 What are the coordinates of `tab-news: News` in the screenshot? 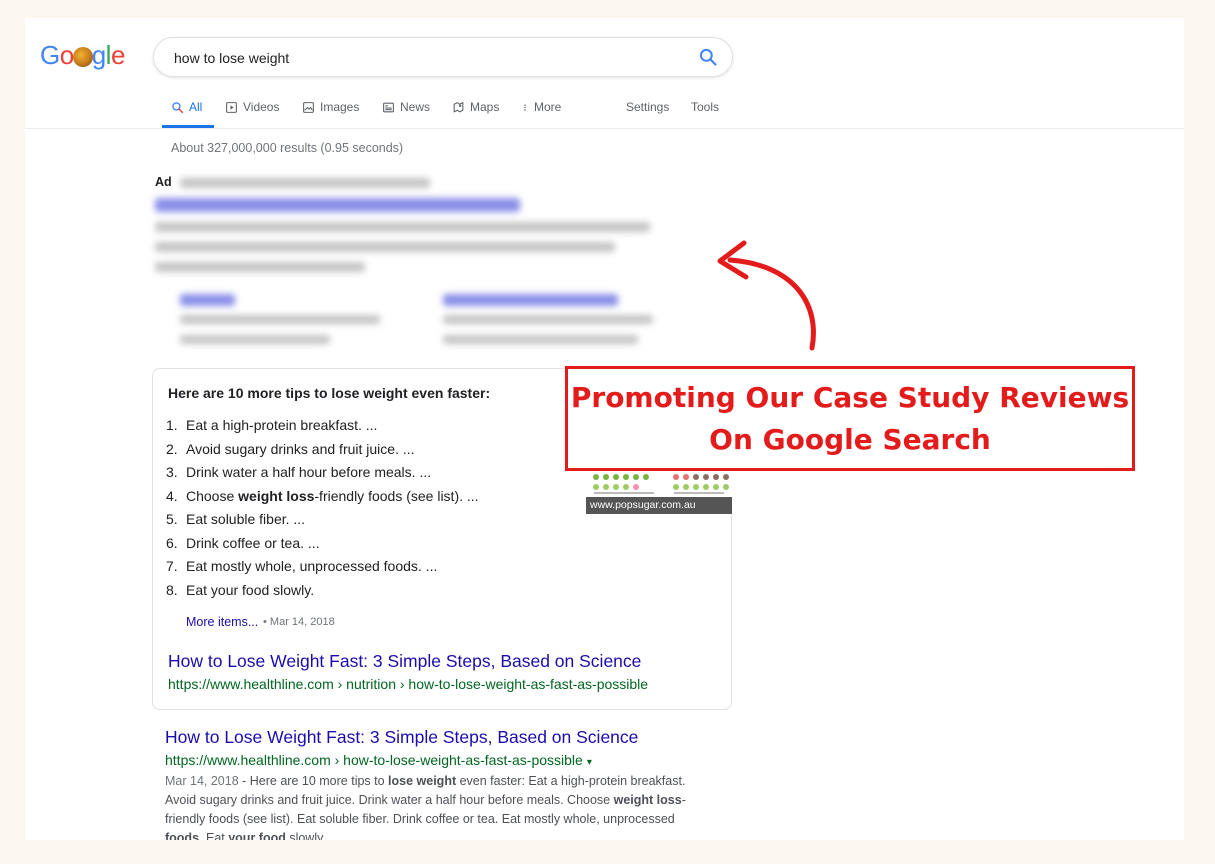 It's located at (406, 107).